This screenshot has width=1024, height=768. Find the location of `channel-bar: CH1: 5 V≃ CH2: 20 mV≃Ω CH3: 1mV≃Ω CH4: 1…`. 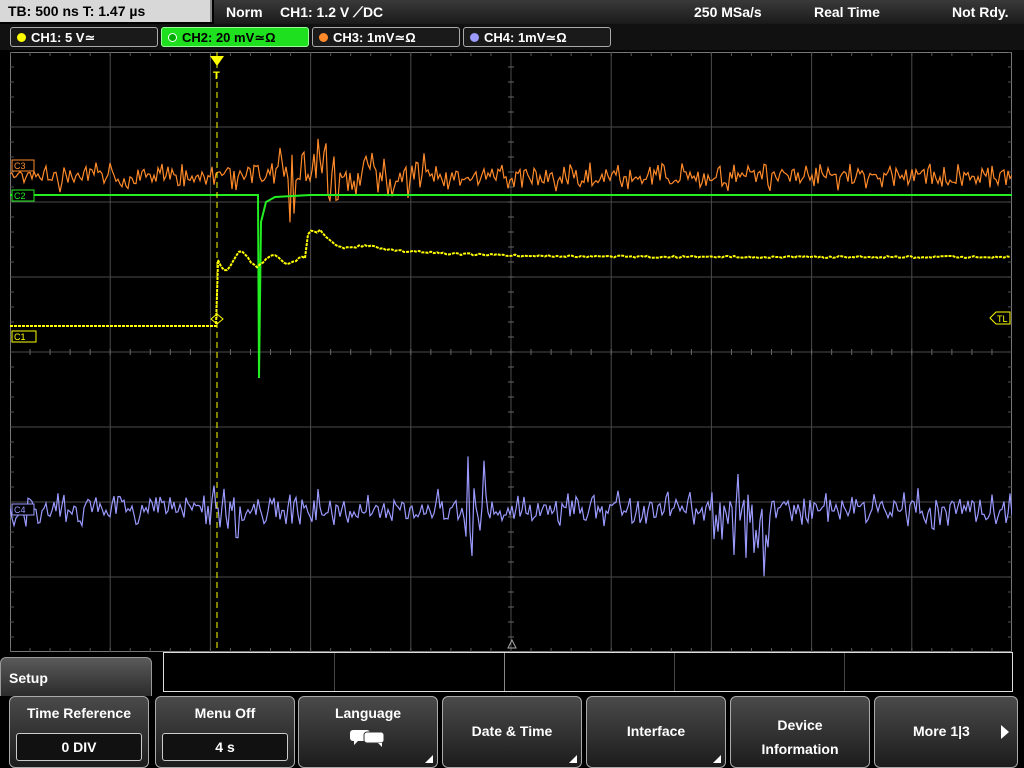

channel-bar: CH1: 5 V≃ CH2: 20 mV≃Ω CH3: 1mV≃Ω CH4: 1… is located at coordinates (512, 37).